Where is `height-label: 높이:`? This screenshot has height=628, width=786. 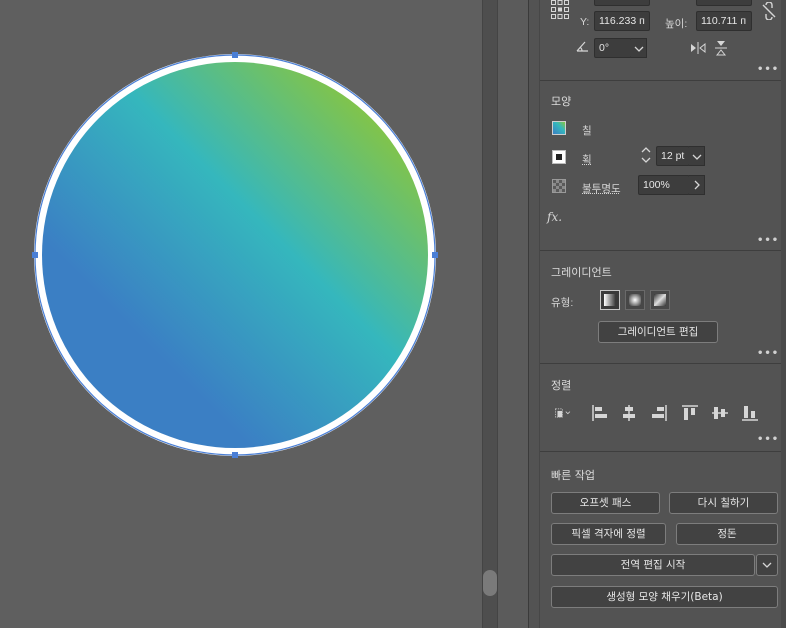 height-label: 높이: is located at coordinates (676, 24).